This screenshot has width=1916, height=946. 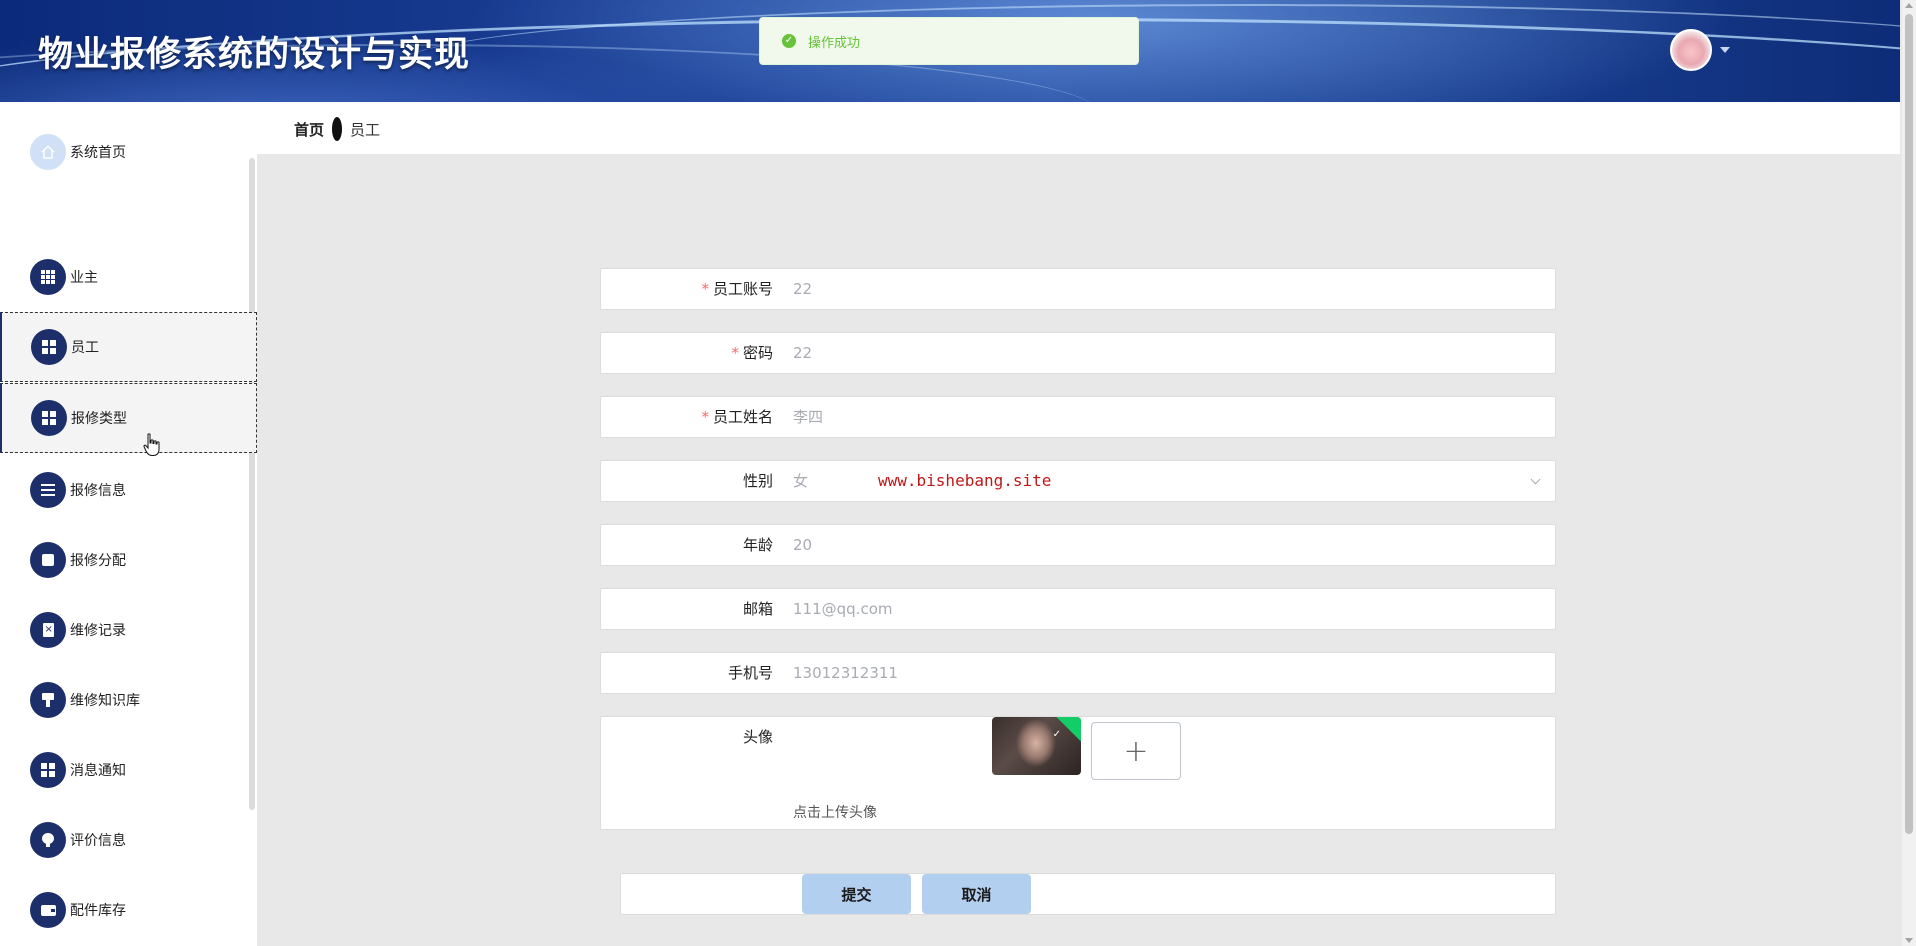 What do you see at coordinates (808, 417) in the screenshot?
I see `name-input: 李四` at bounding box center [808, 417].